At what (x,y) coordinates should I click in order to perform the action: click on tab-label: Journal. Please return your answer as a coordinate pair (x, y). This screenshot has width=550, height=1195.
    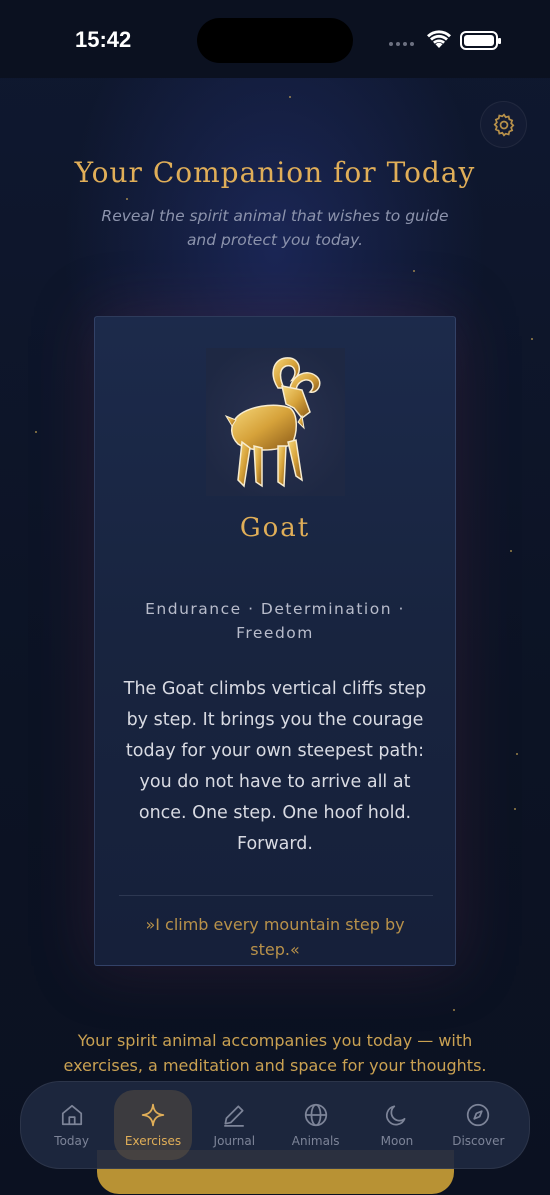
    Looking at the image, I should click on (234, 1141).